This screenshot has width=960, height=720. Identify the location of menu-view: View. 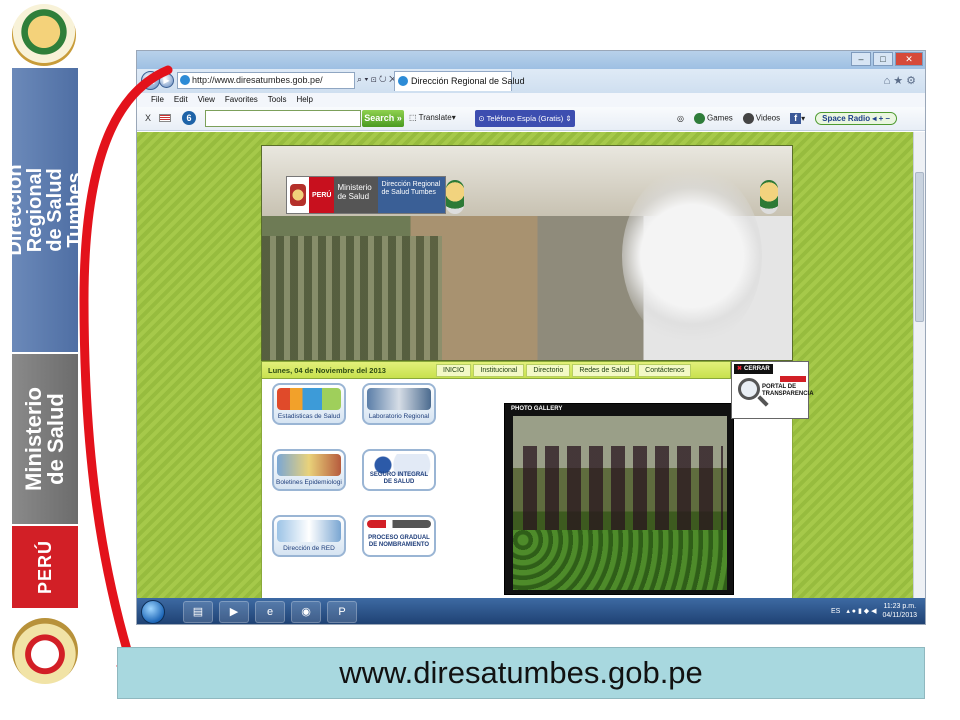
(206, 100).